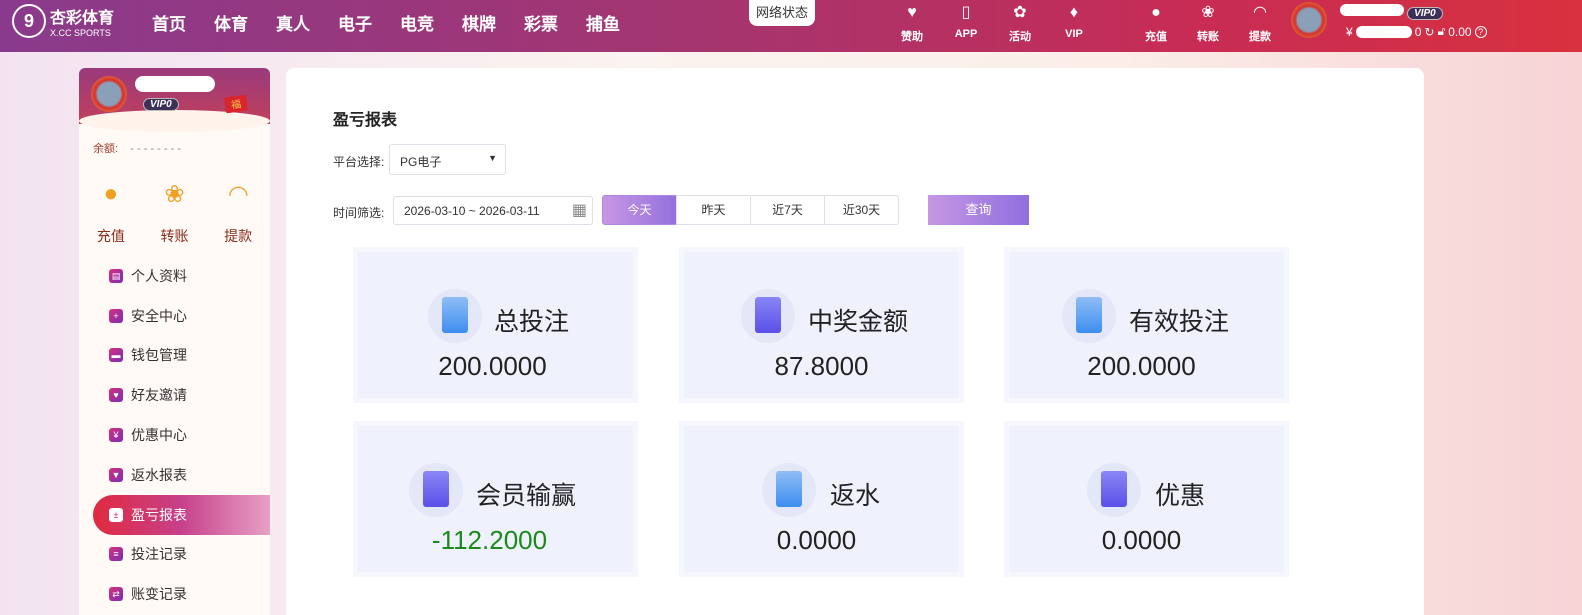  I want to click on transfer-button: ❀ 转账, so click(1208, 22).